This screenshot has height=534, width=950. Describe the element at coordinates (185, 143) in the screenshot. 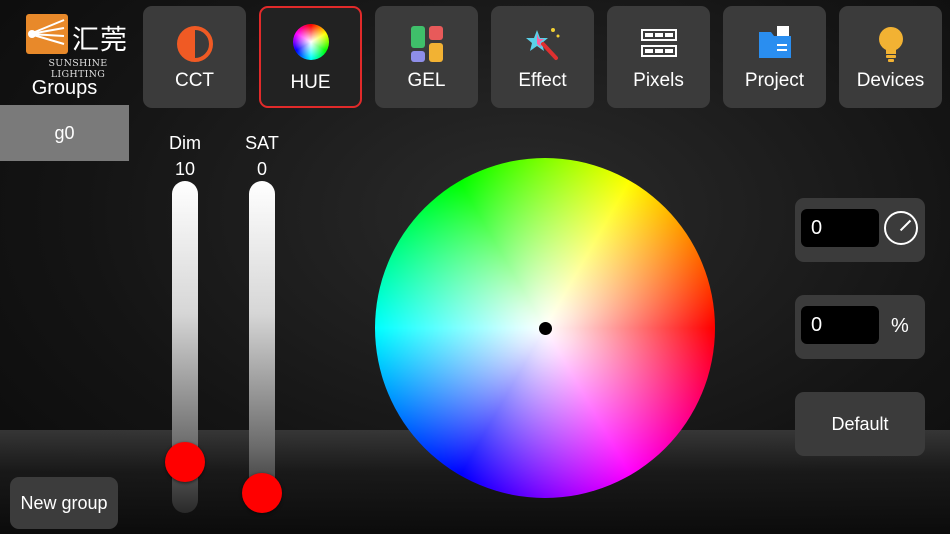

I see `dim-label: Dim` at that location.